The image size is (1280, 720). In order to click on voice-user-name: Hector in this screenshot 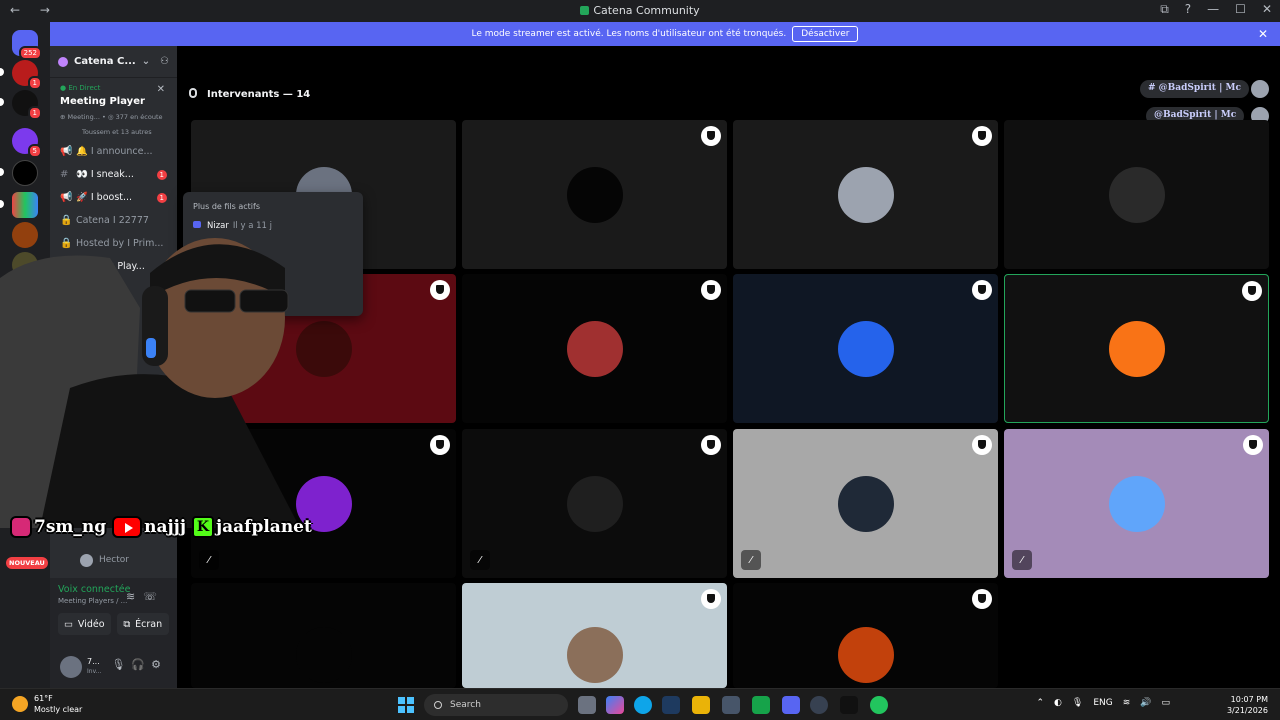, I will do `click(114, 560)`.